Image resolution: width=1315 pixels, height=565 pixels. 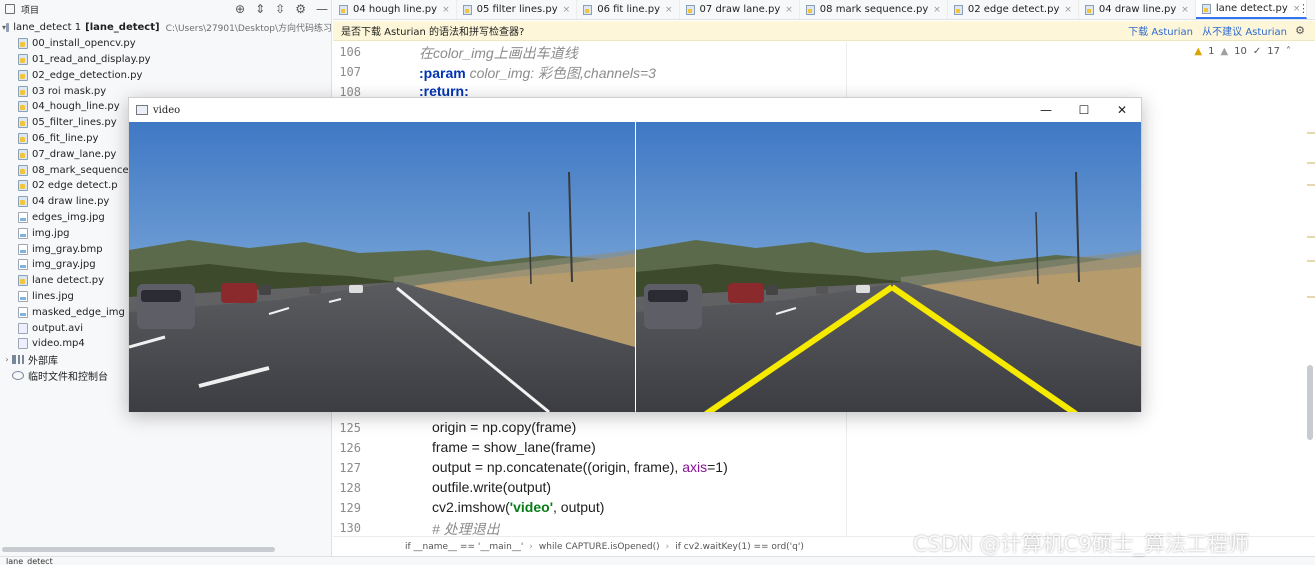 What do you see at coordinates (739, 547) in the screenshot?
I see `breadcrumb-item: if cv2.waitKey(1) == ord('q')` at bounding box center [739, 547].